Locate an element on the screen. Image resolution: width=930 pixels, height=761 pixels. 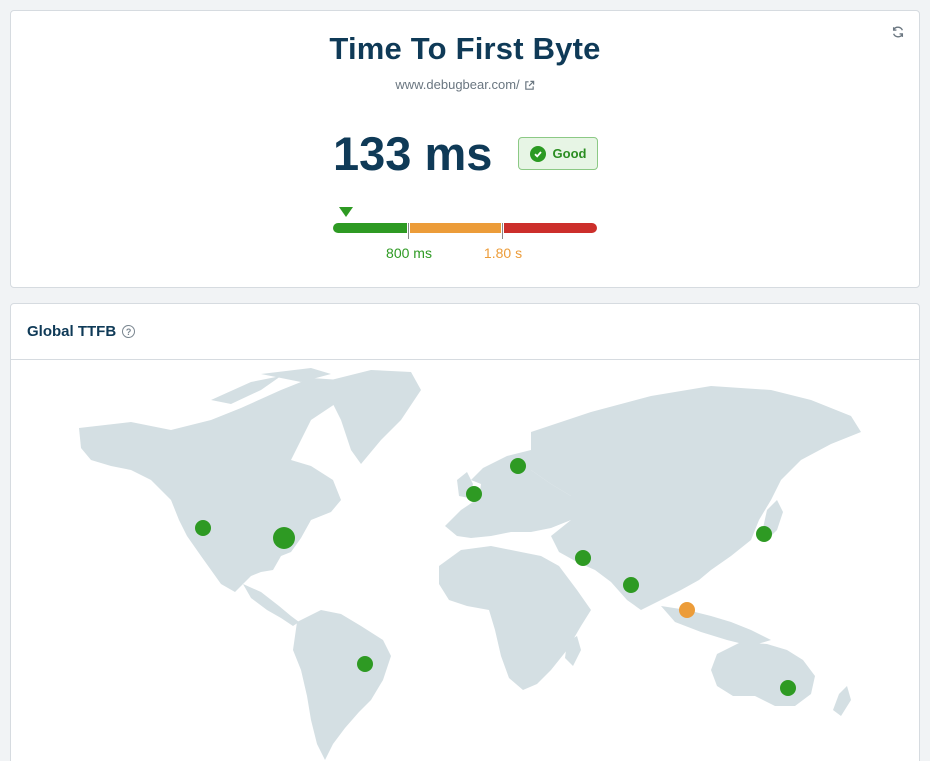
location-marker-brazil is located at coordinates (365, 664).